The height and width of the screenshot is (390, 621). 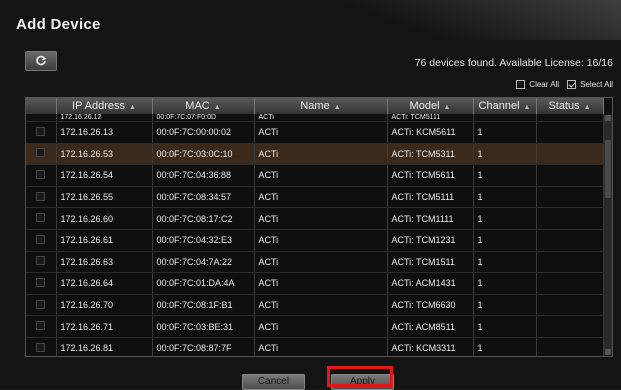 What do you see at coordinates (572, 84) in the screenshot?
I see `select-all-checkbox` at bounding box center [572, 84].